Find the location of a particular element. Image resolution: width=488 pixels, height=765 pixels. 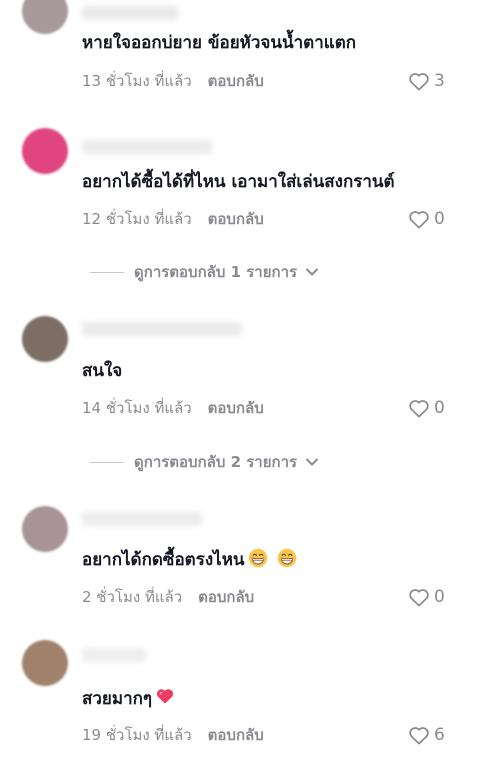

comment-time: 13 ชั่วโมง ที่แล้ว is located at coordinates (137, 81).